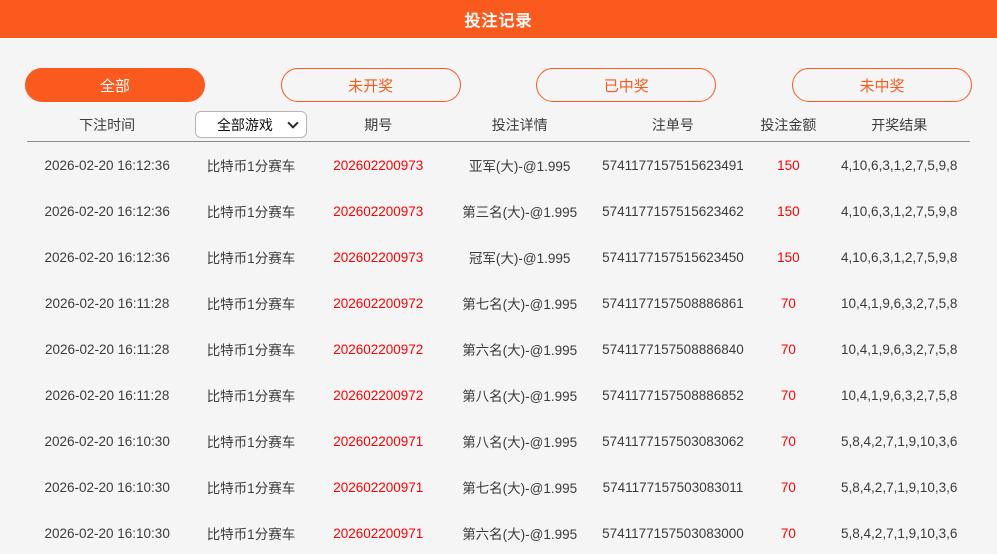 This screenshot has width=997, height=554. Describe the element at coordinates (519, 166) in the screenshot. I see `cell-bet-details: 亚军(大)-@1.995` at that location.